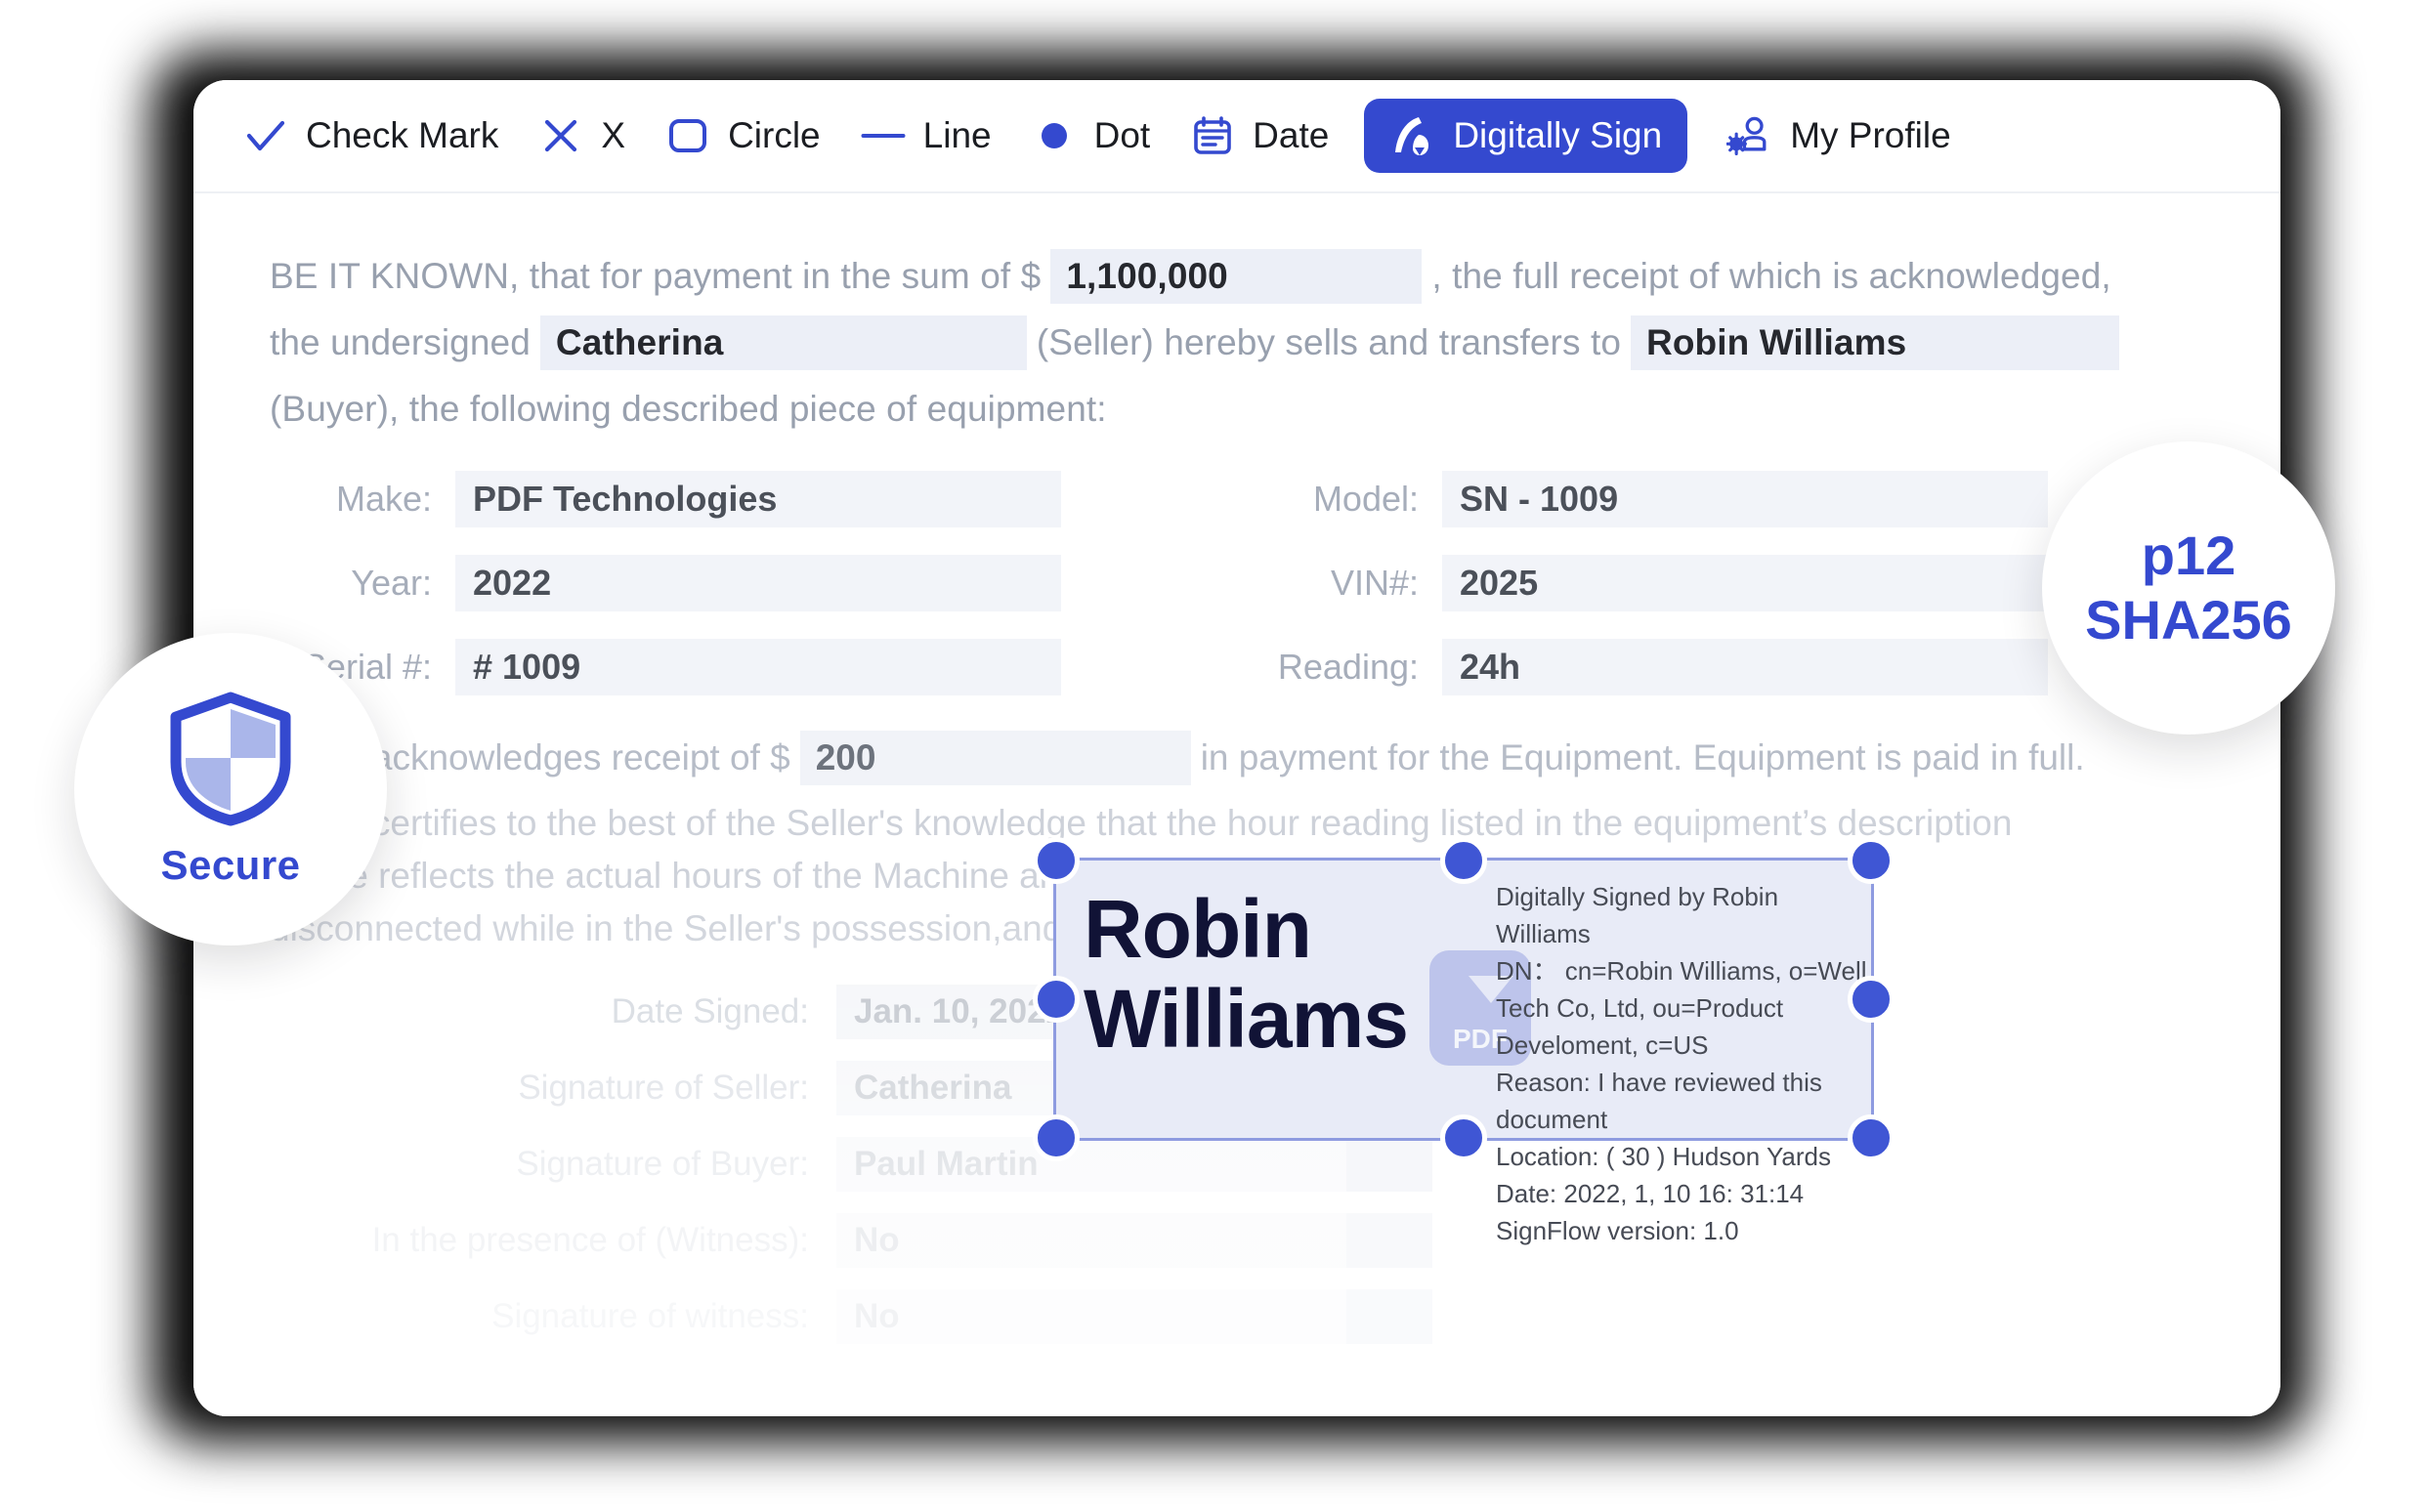 This screenshot has height=1512, width=2427. I want to click on x-icon, so click(560, 135).